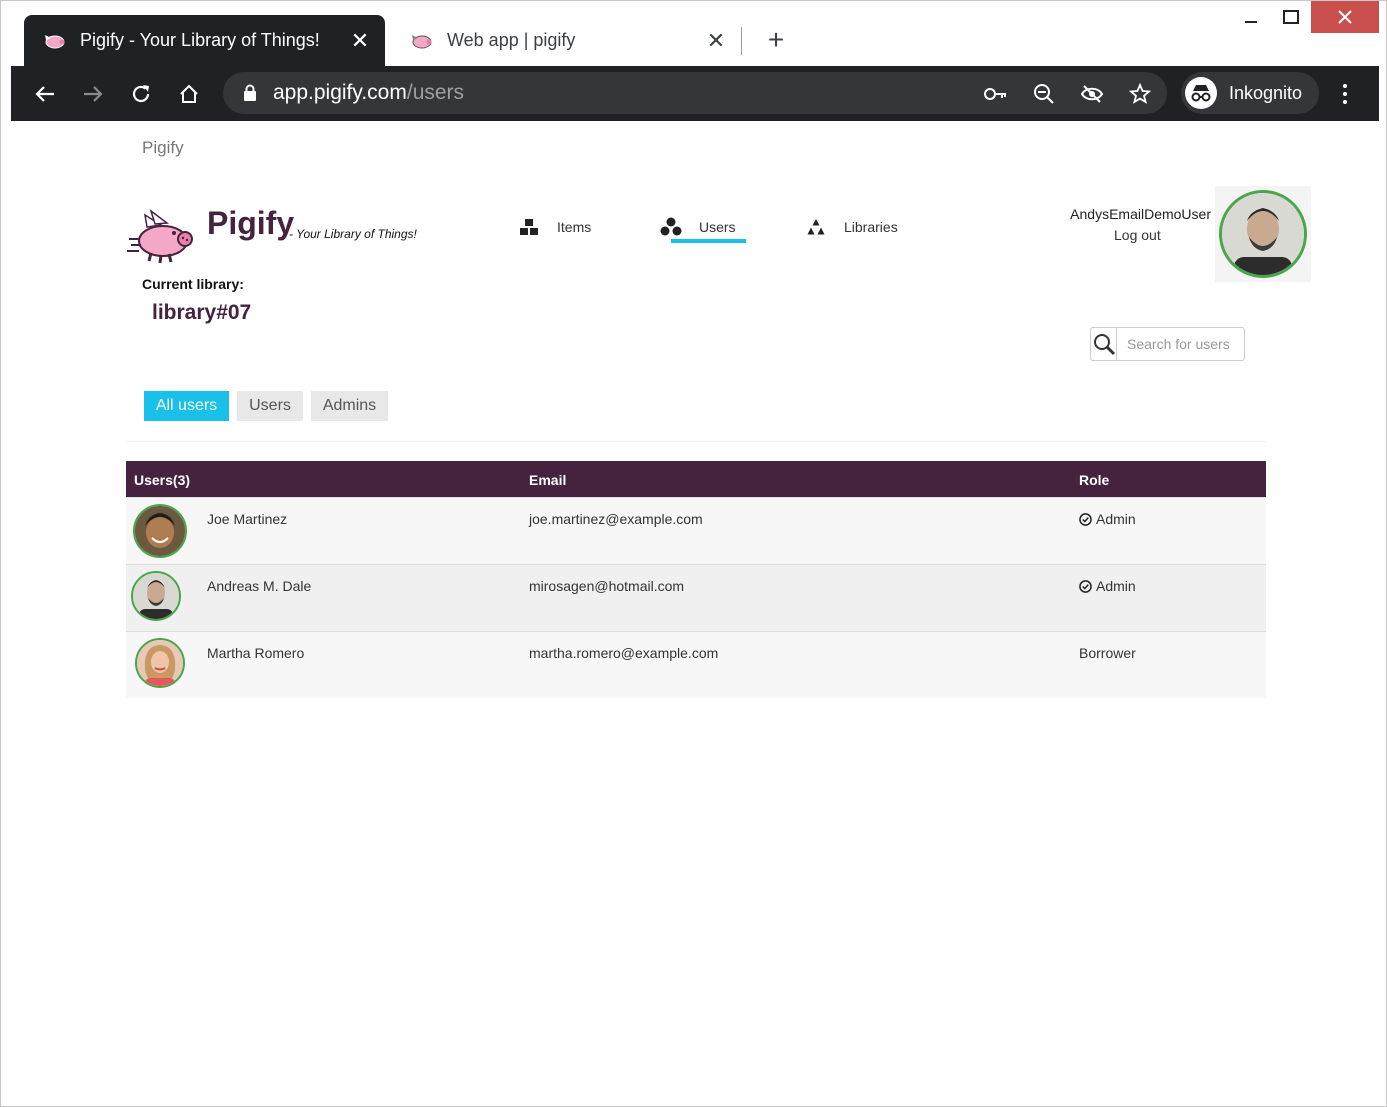 The width and height of the screenshot is (1387, 1107). I want to click on url-text: app.pigify.com/users, so click(369, 92).